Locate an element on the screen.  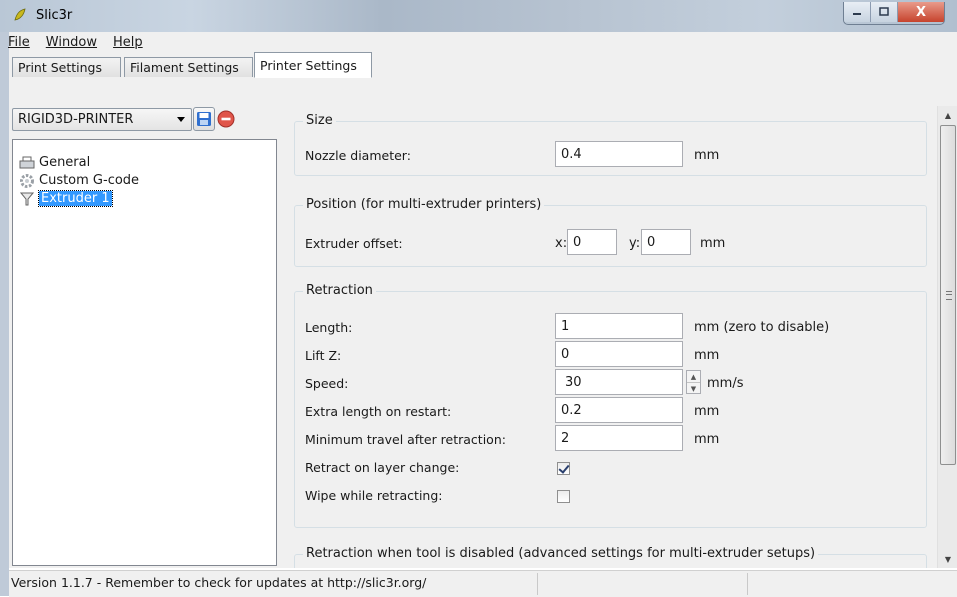
size-group-title: Size is located at coordinates (319, 120).